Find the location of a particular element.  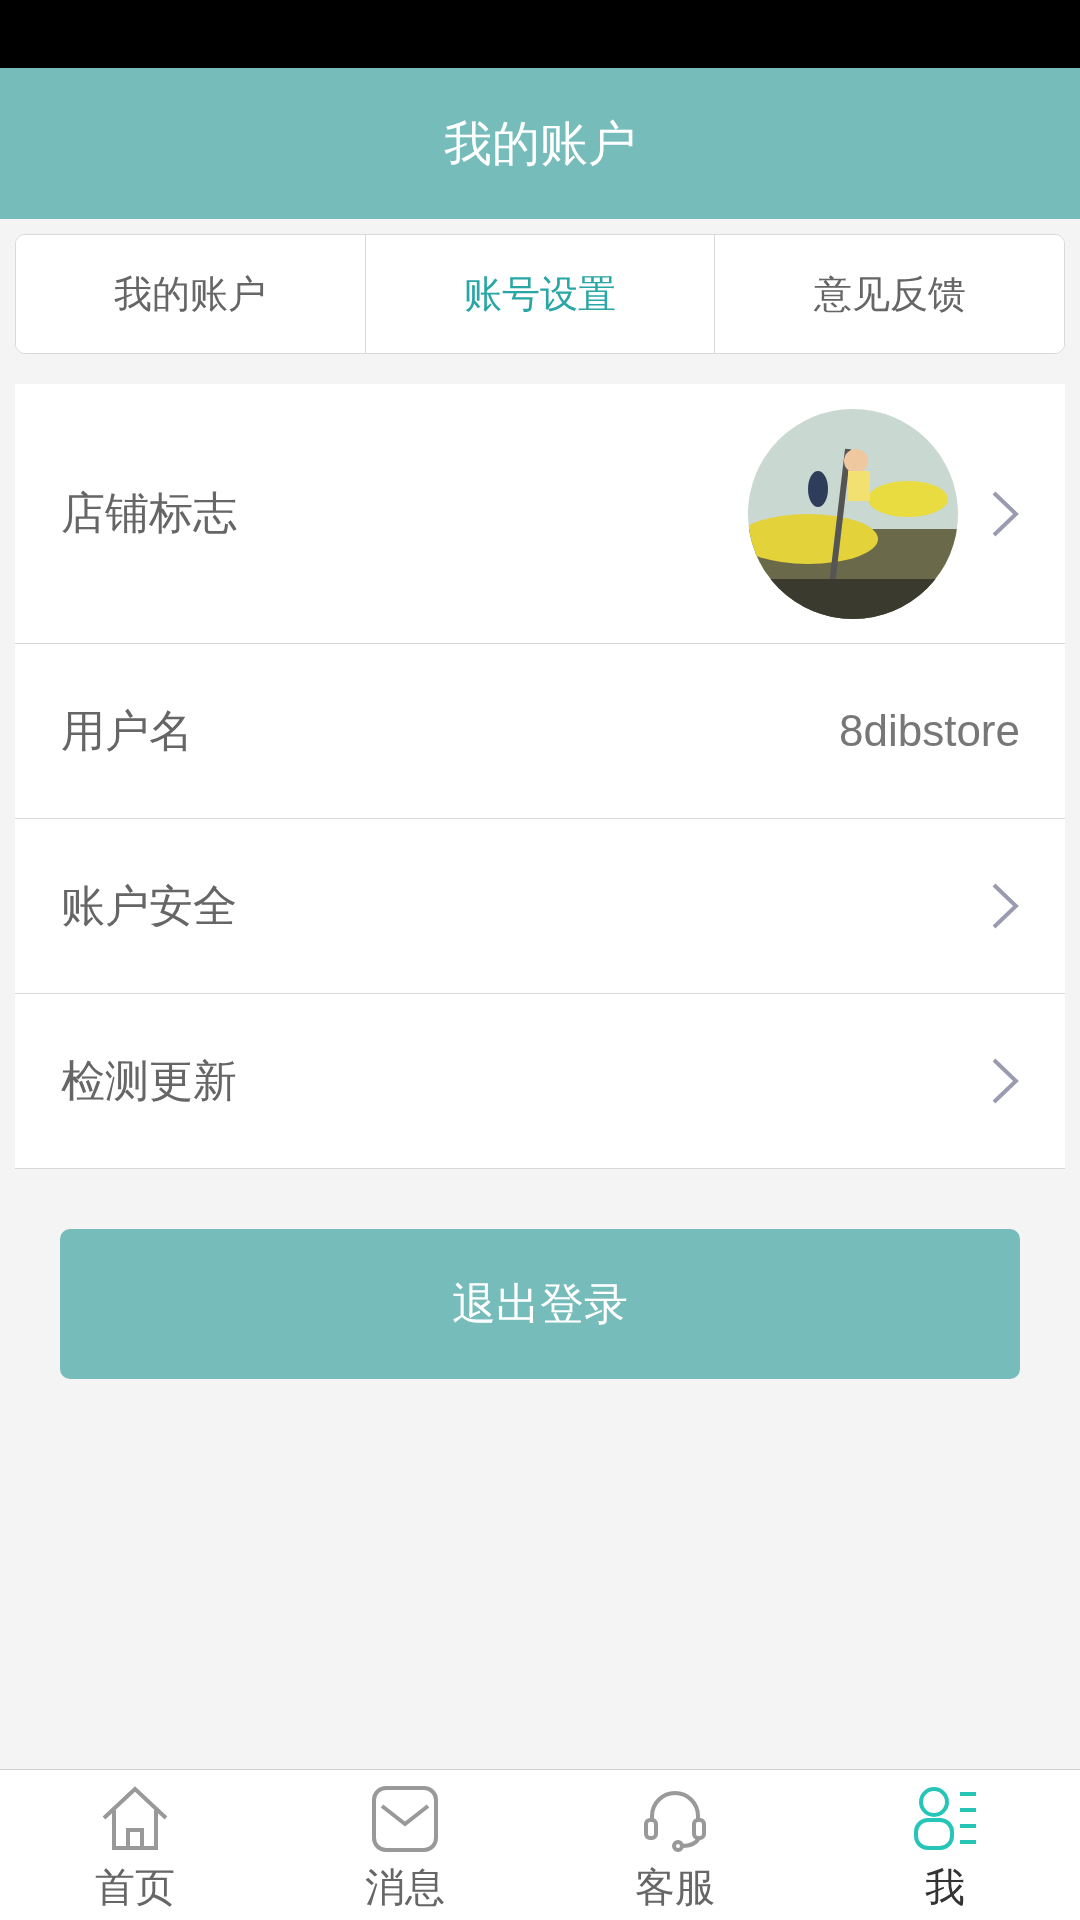

page-title: 我的账户 is located at coordinates (540, 143).